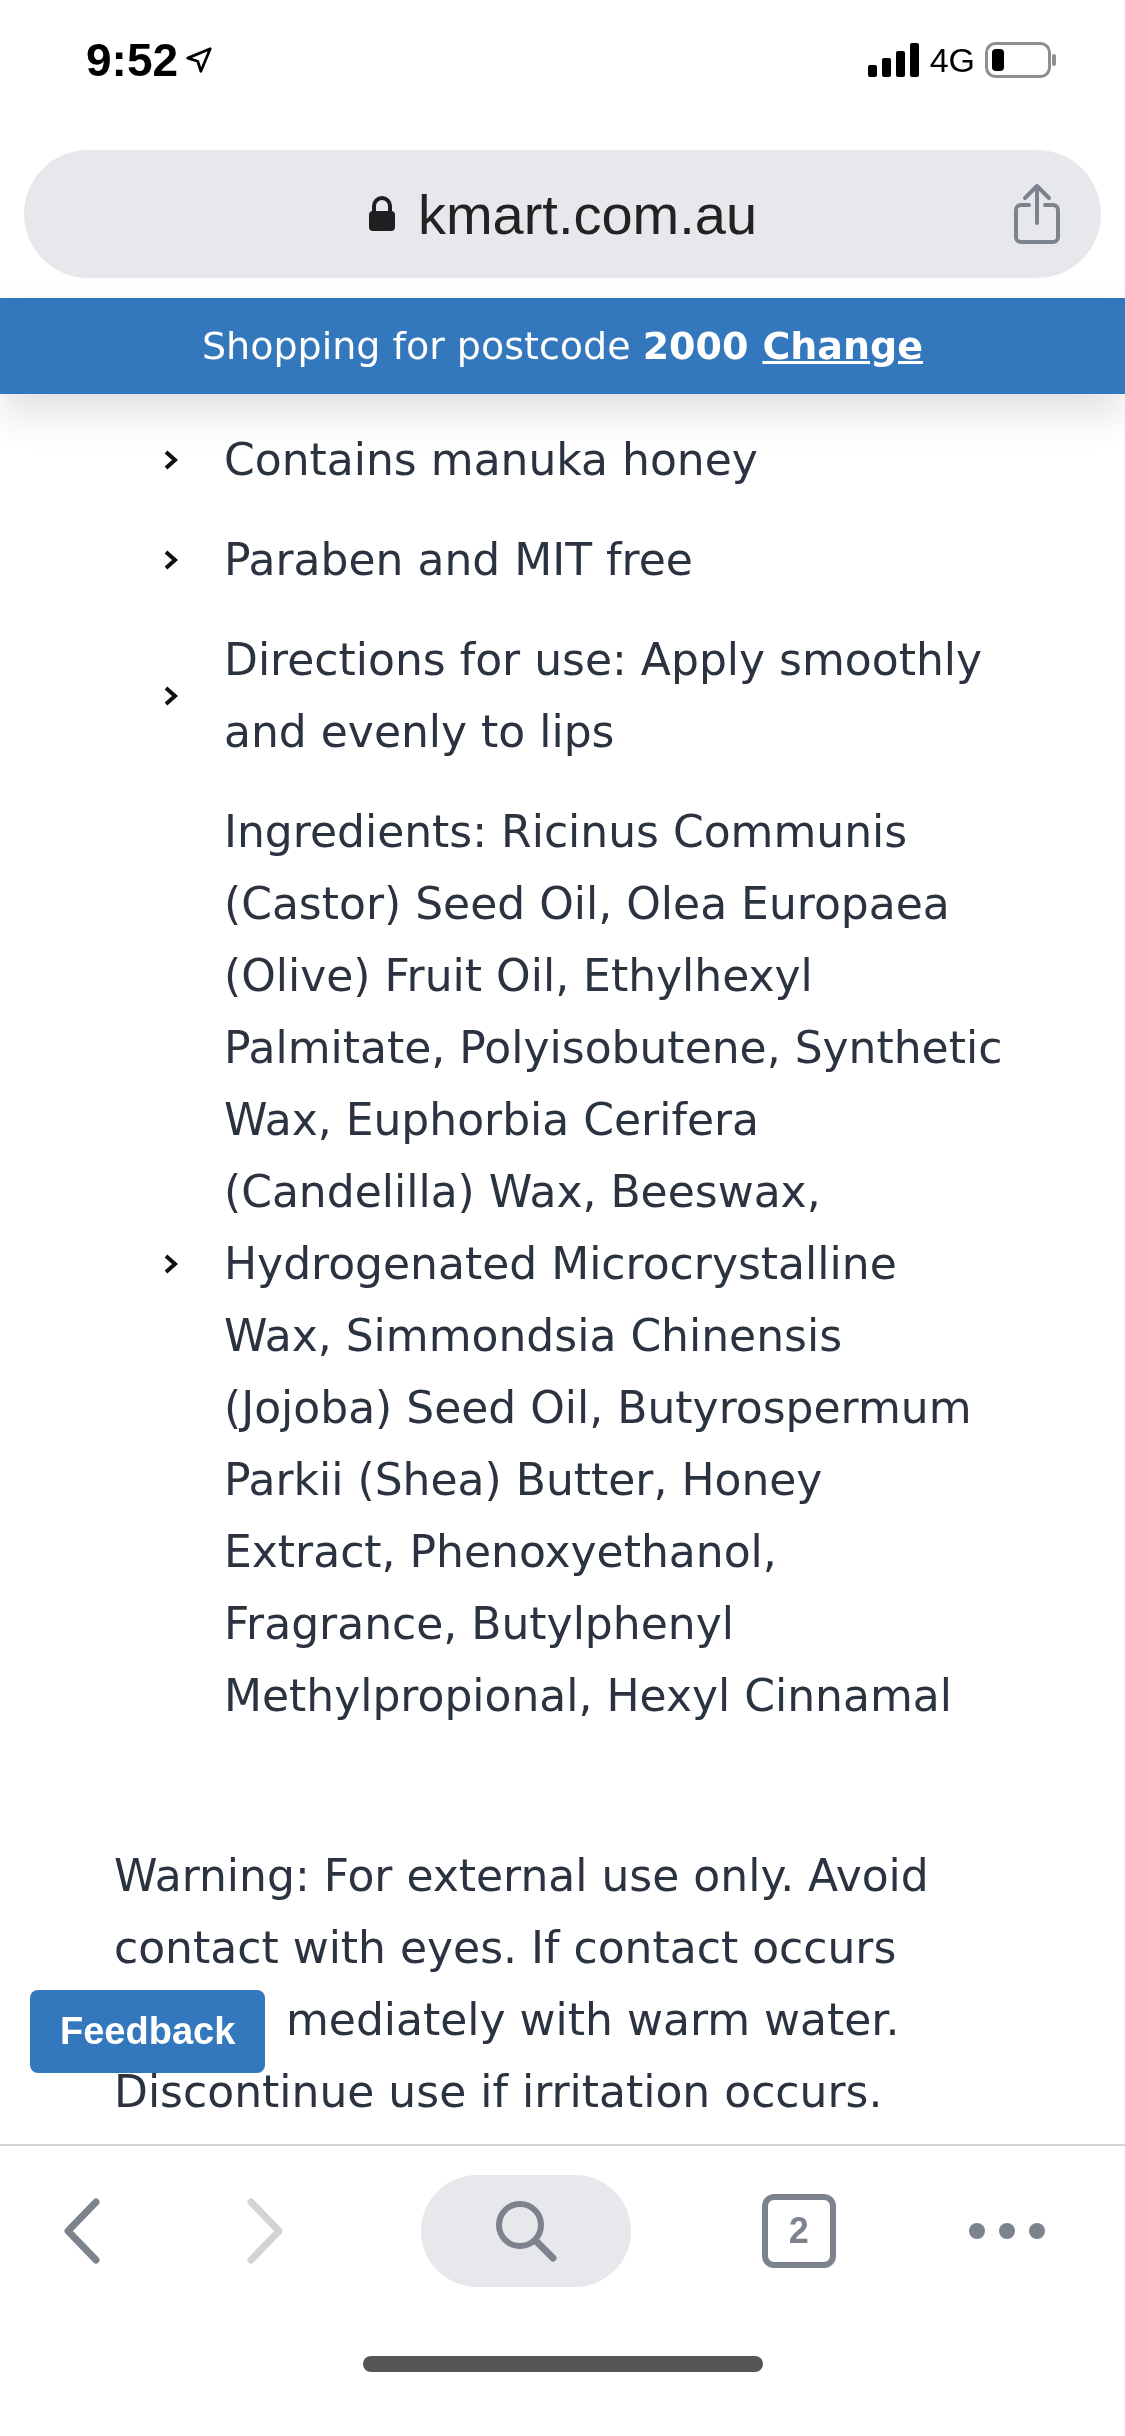 The width and height of the screenshot is (1125, 2436). Describe the element at coordinates (475, 346) in the screenshot. I see `postcode-text: Shopping for postcode 2000` at that location.